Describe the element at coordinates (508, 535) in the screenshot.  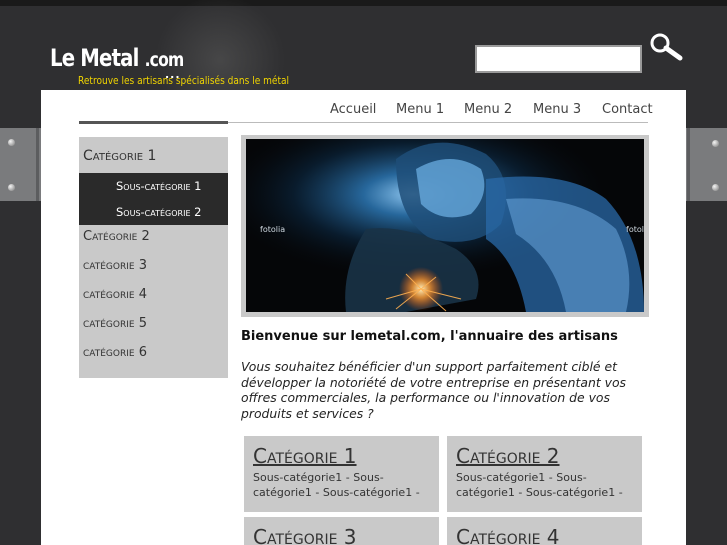
I see `card-title-link: Catégorie 4` at that location.